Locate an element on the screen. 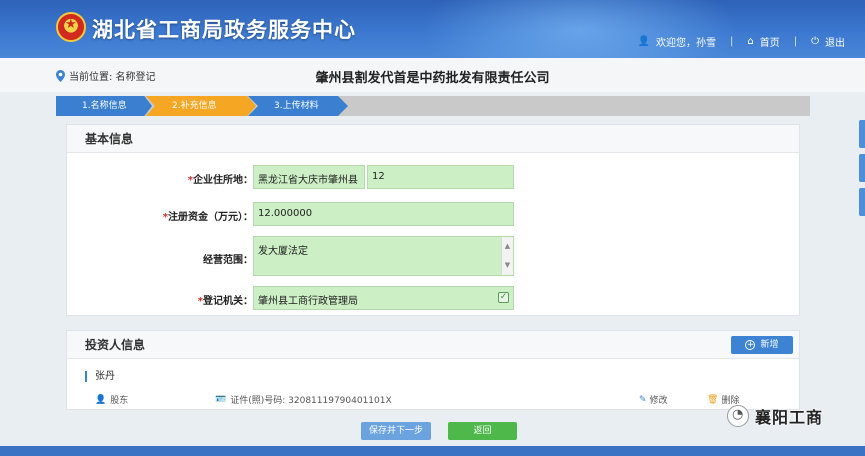 This screenshot has height=456, width=865. scope-label: 经营范围： is located at coordinates (228, 260).